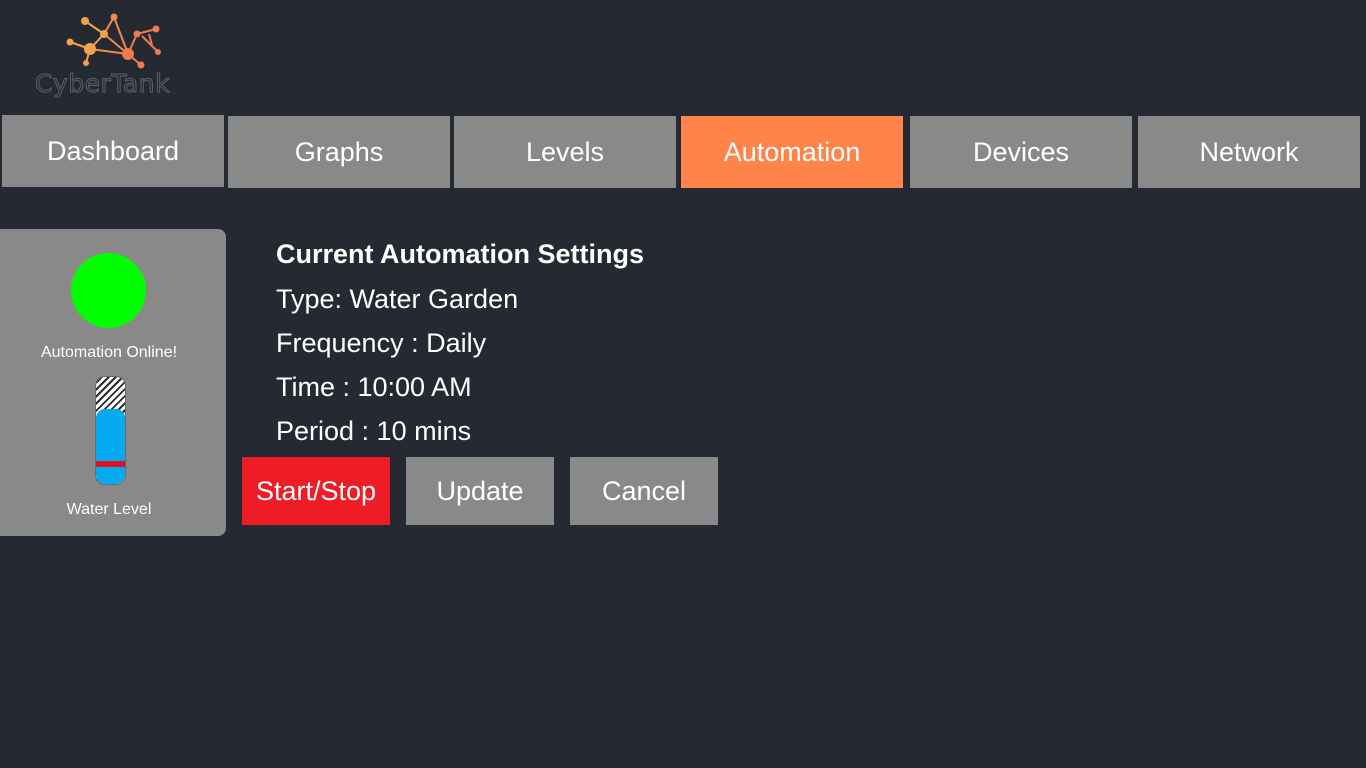  I want to click on water-level-gauge-icon, so click(110, 430).